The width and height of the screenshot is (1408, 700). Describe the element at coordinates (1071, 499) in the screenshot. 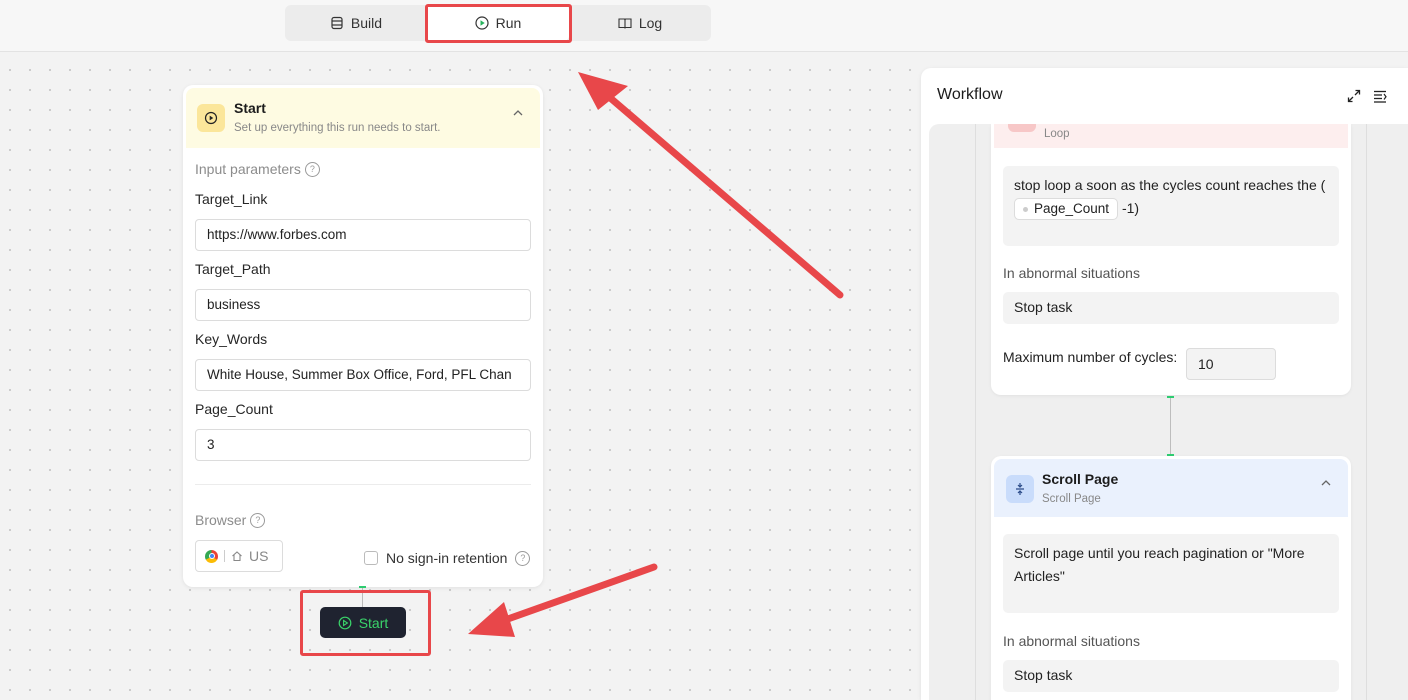

I see `scroll-page-subtitle: Scroll Page` at that location.